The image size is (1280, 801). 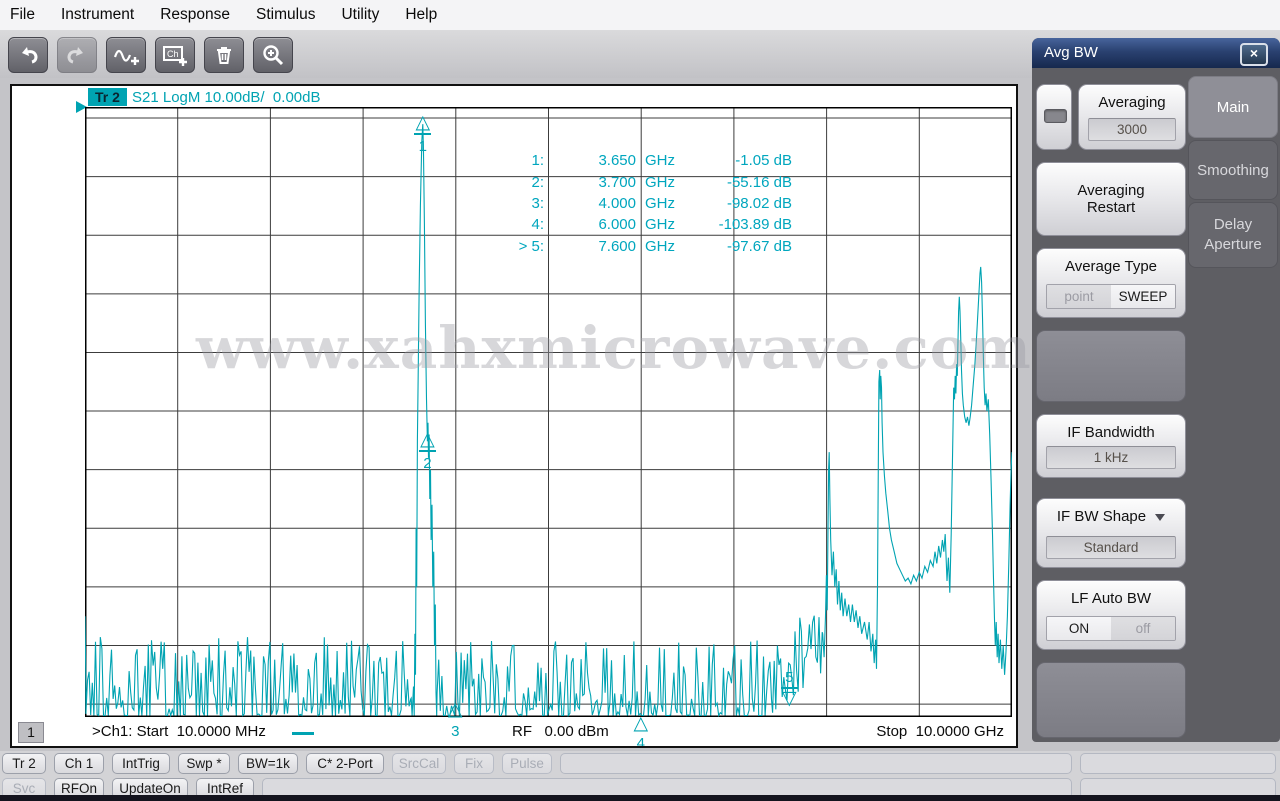 What do you see at coordinates (940, 731) in the screenshot?
I see `stop-frequency-label: Stop 10.0000 GHz` at bounding box center [940, 731].